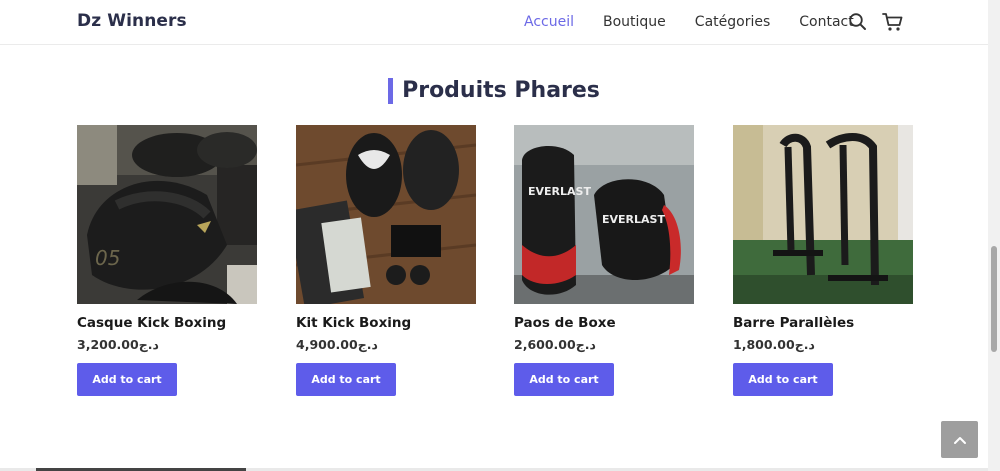 The height and width of the screenshot is (471, 1000). What do you see at coordinates (604, 323) in the screenshot?
I see `product-name: Paos de Boxe` at bounding box center [604, 323].